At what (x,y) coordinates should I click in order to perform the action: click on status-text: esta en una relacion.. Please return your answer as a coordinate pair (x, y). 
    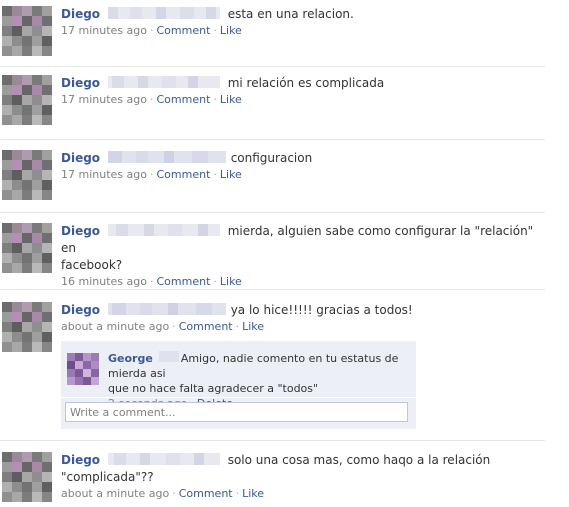
    Looking at the image, I should click on (290, 14).